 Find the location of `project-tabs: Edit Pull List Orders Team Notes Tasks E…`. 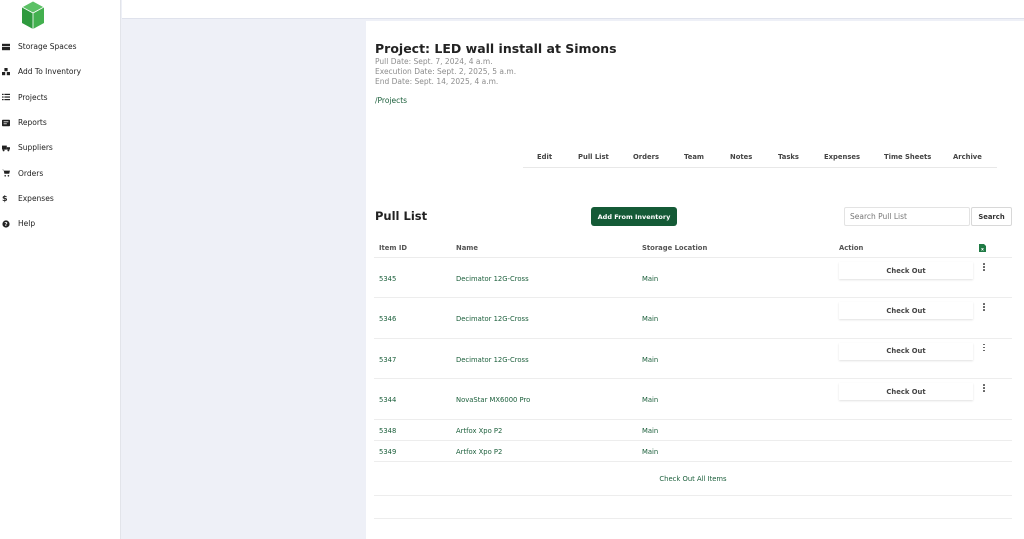

project-tabs: Edit Pull List Orders Team Notes Tasks E… is located at coordinates (760, 158).